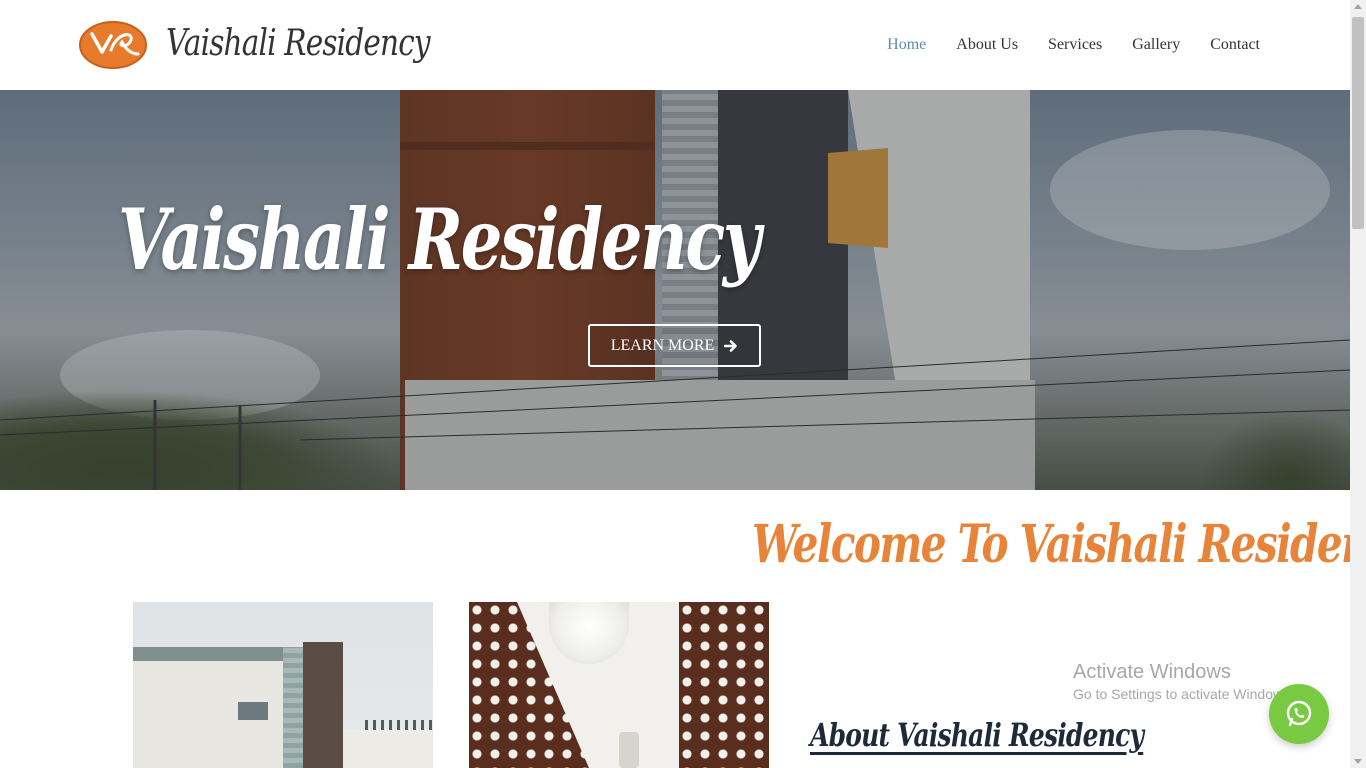 The width and height of the screenshot is (1366, 768). What do you see at coordinates (388, 749) in the screenshot?
I see `photo-low-roof` at bounding box center [388, 749].